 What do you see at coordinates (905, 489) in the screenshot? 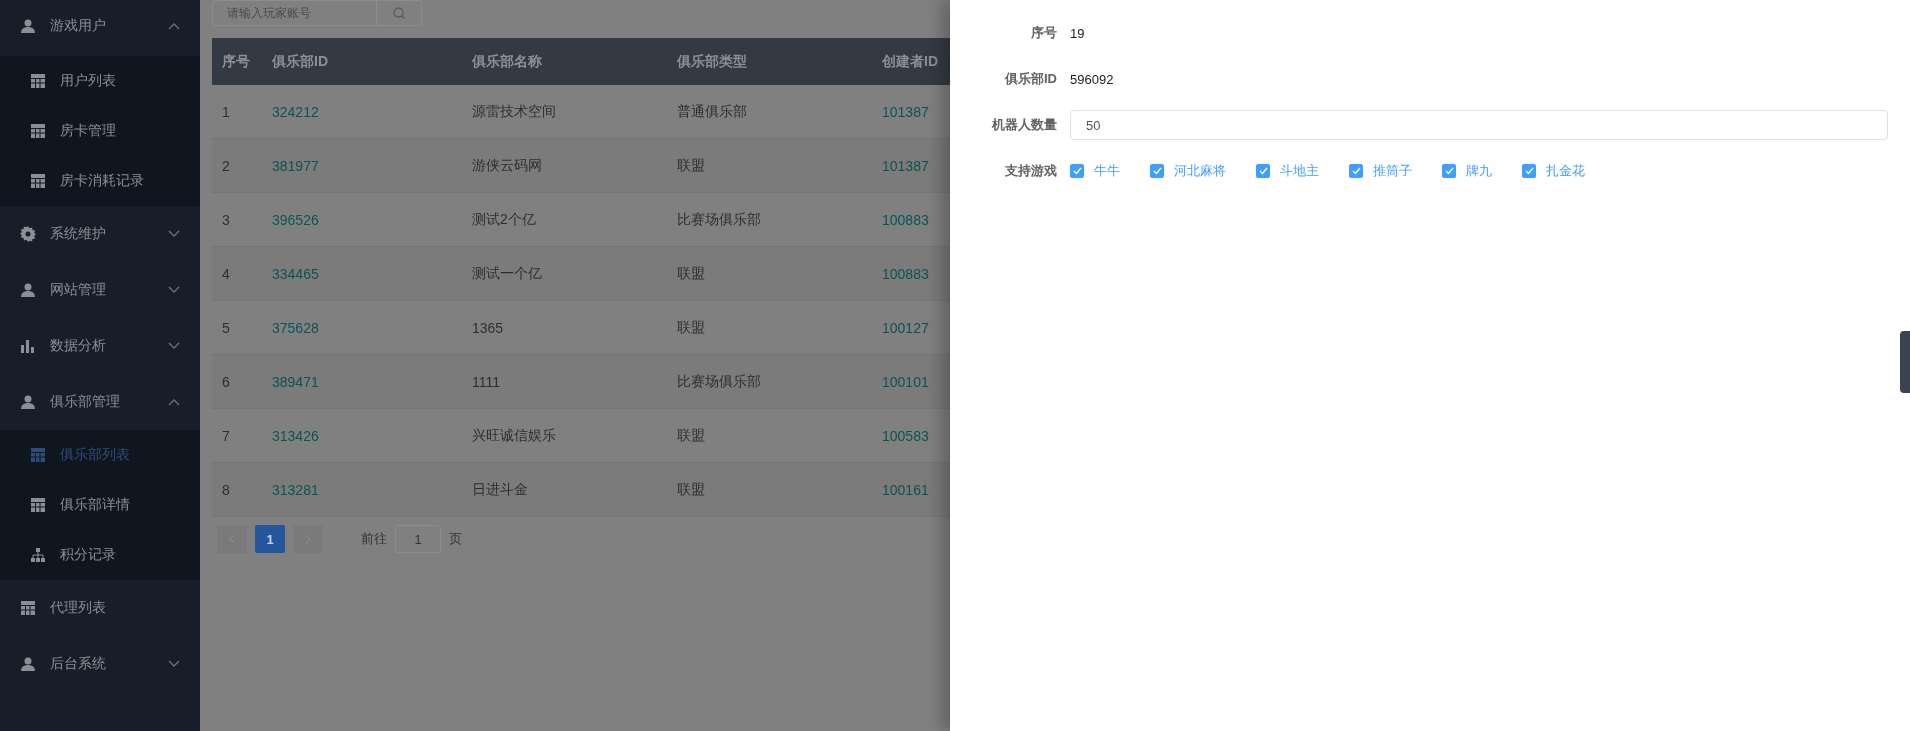
I see `id-link: 100161` at bounding box center [905, 489].